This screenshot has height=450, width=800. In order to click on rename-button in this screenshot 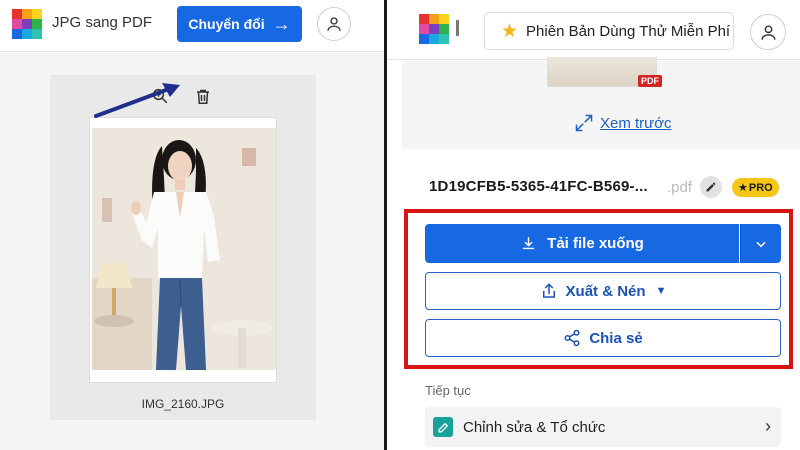, I will do `click(711, 187)`.